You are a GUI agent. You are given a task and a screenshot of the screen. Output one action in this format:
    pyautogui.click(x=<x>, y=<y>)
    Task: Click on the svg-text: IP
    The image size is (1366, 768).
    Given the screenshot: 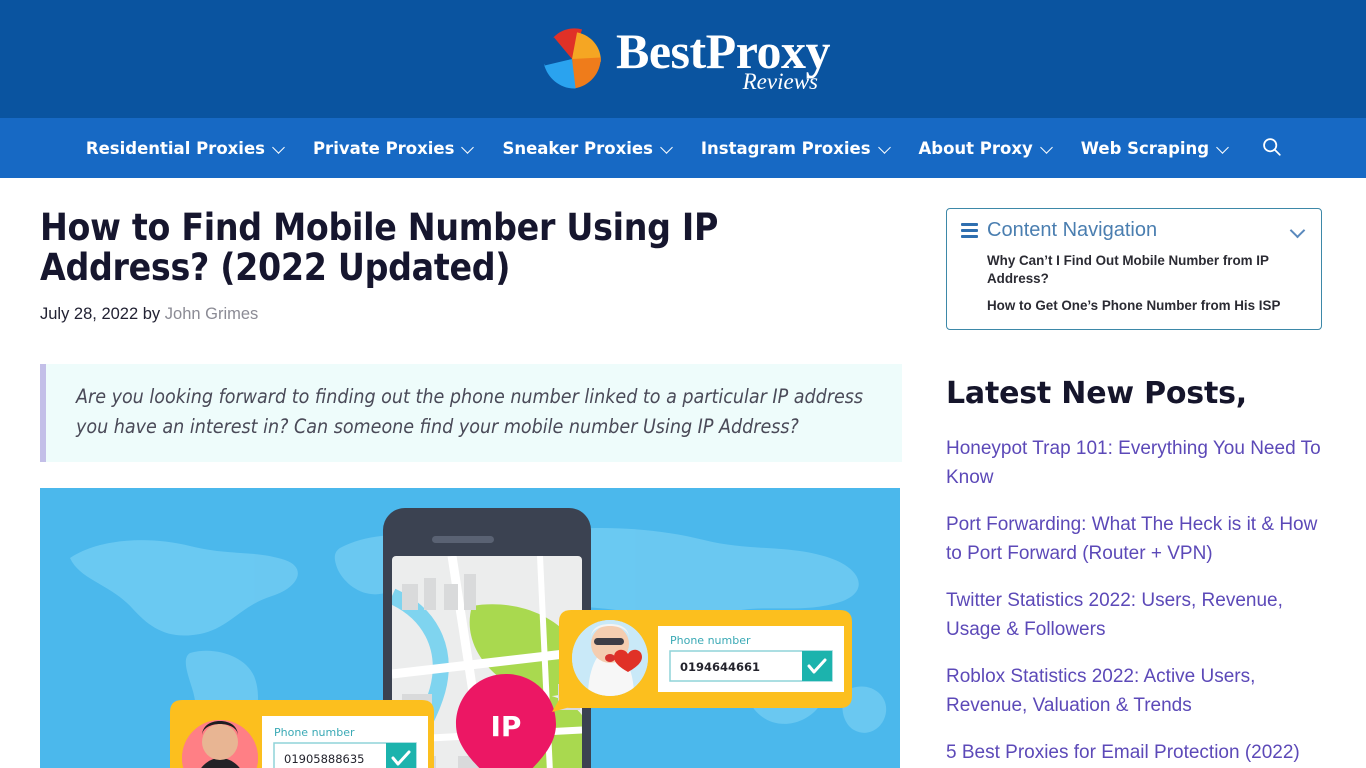 What is the action you would take?
    pyautogui.click(x=506, y=726)
    